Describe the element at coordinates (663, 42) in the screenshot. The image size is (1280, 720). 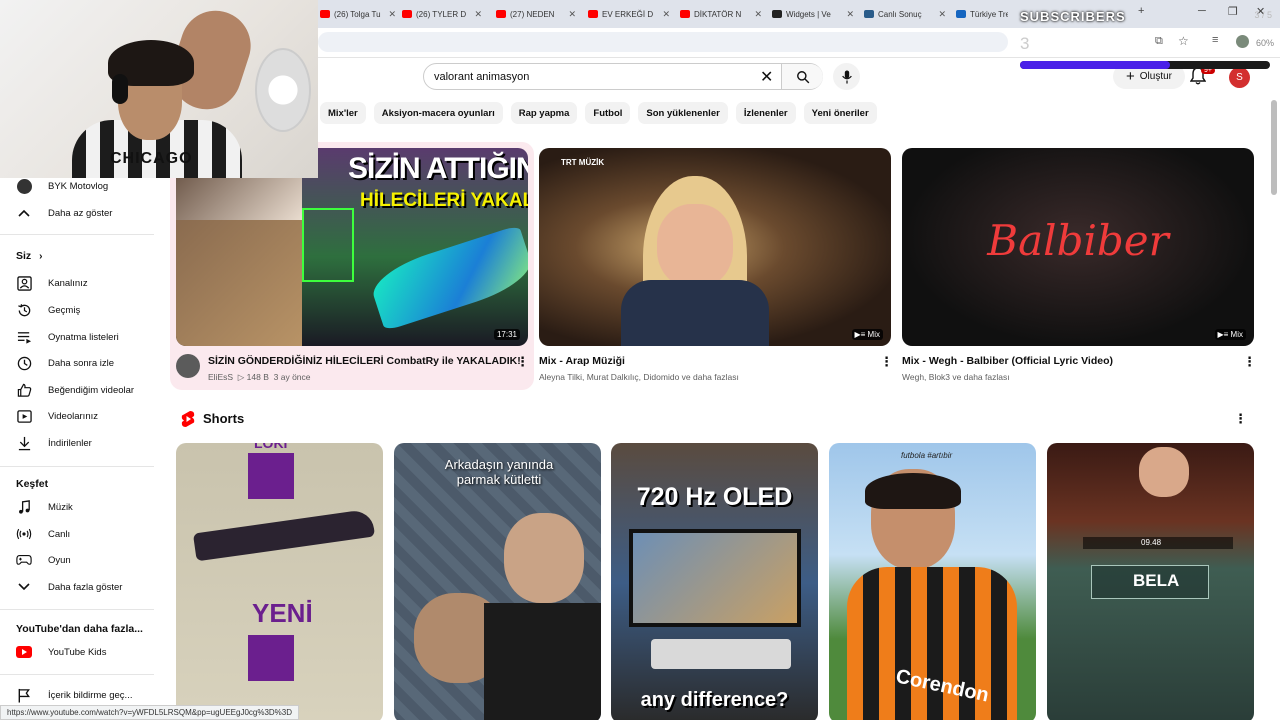
I see `address-field` at that location.